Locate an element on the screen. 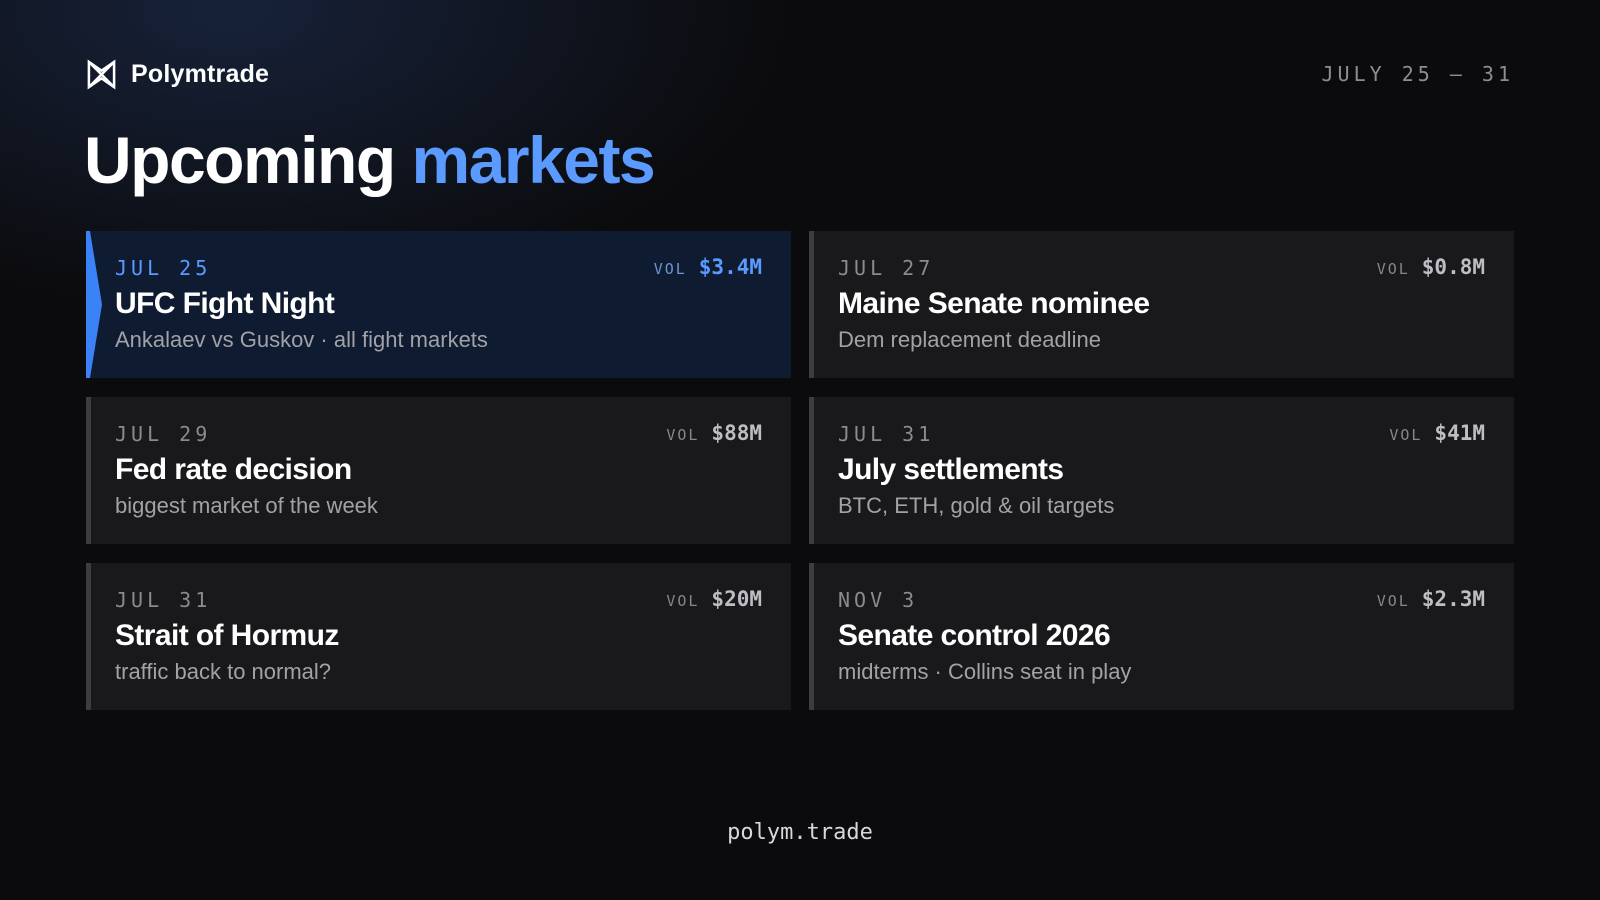 The image size is (1600, 900). market-date: JUL 27 is located at coordinates (886, 268).